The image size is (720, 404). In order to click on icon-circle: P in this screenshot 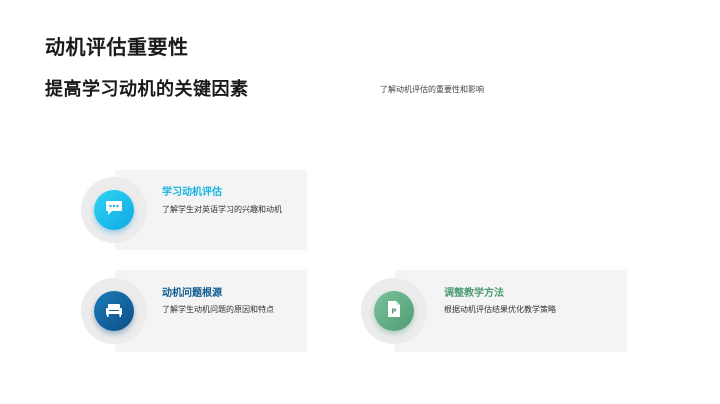, I will do `click(394, 311)`.